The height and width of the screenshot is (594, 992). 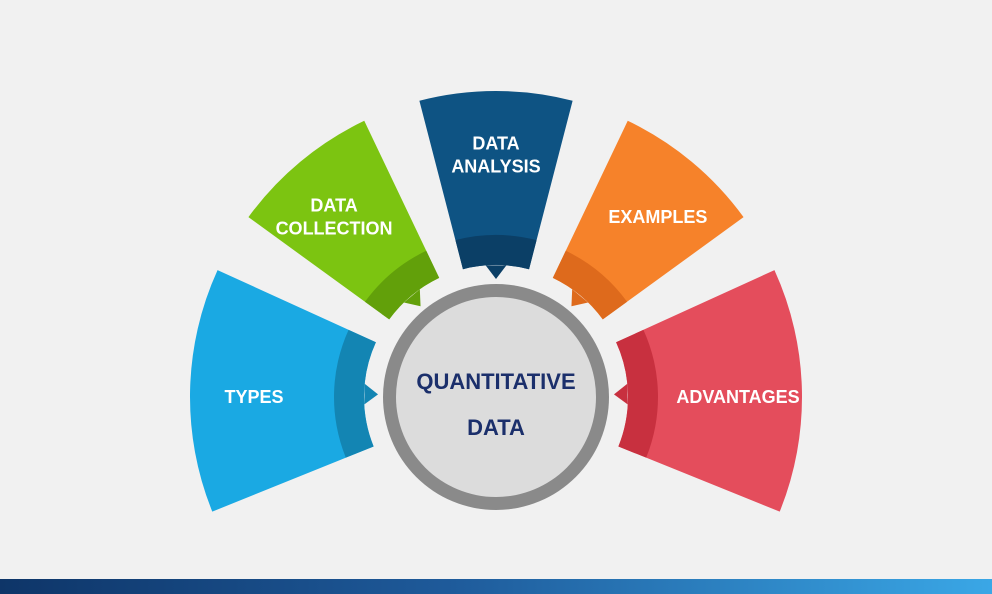 What do you see at coordinates (495, 381) in the screenshot?
I see `center-title-line1: QUANTITATIVE` at bounding box center [495, 381].